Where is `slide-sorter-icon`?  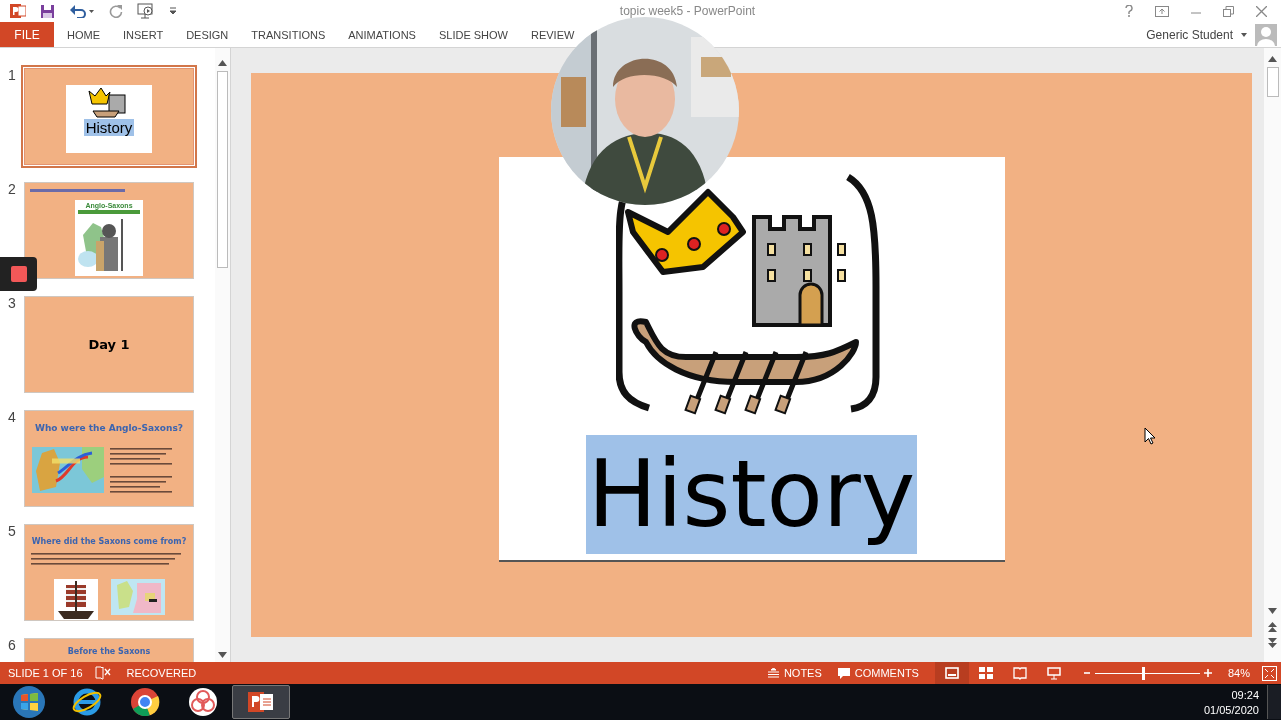 slide-sorter-icon is located at coordinates (985, 673).